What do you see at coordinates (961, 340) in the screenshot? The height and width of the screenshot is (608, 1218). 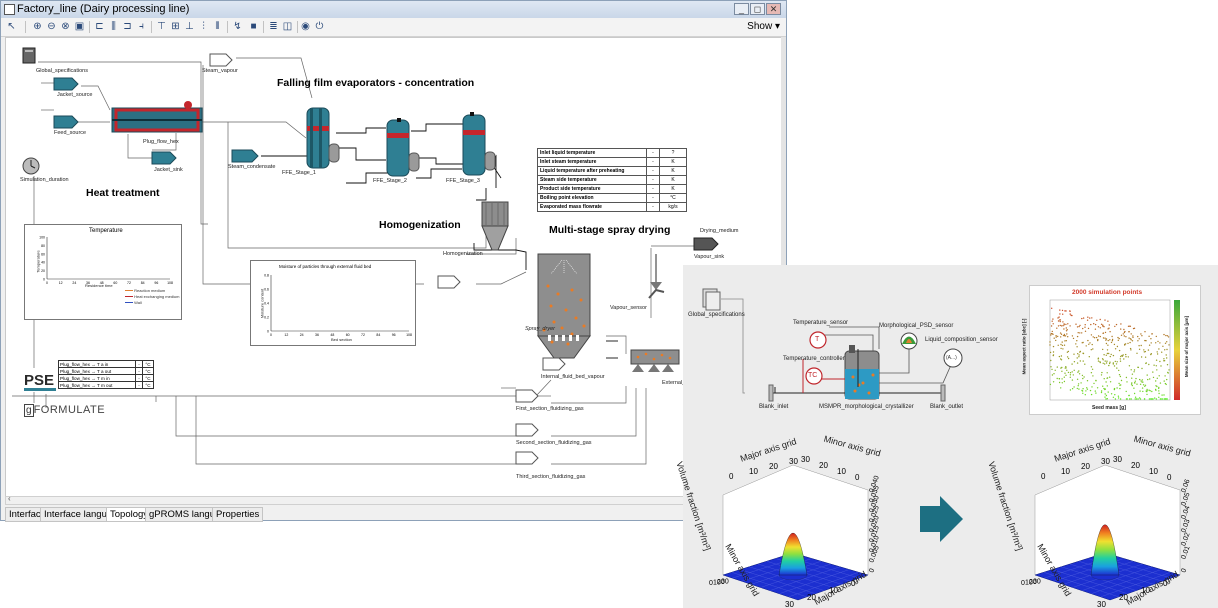 I see `cr-liq-sensor: Liquid_composition_sensor` at bounding box center [961, 340].